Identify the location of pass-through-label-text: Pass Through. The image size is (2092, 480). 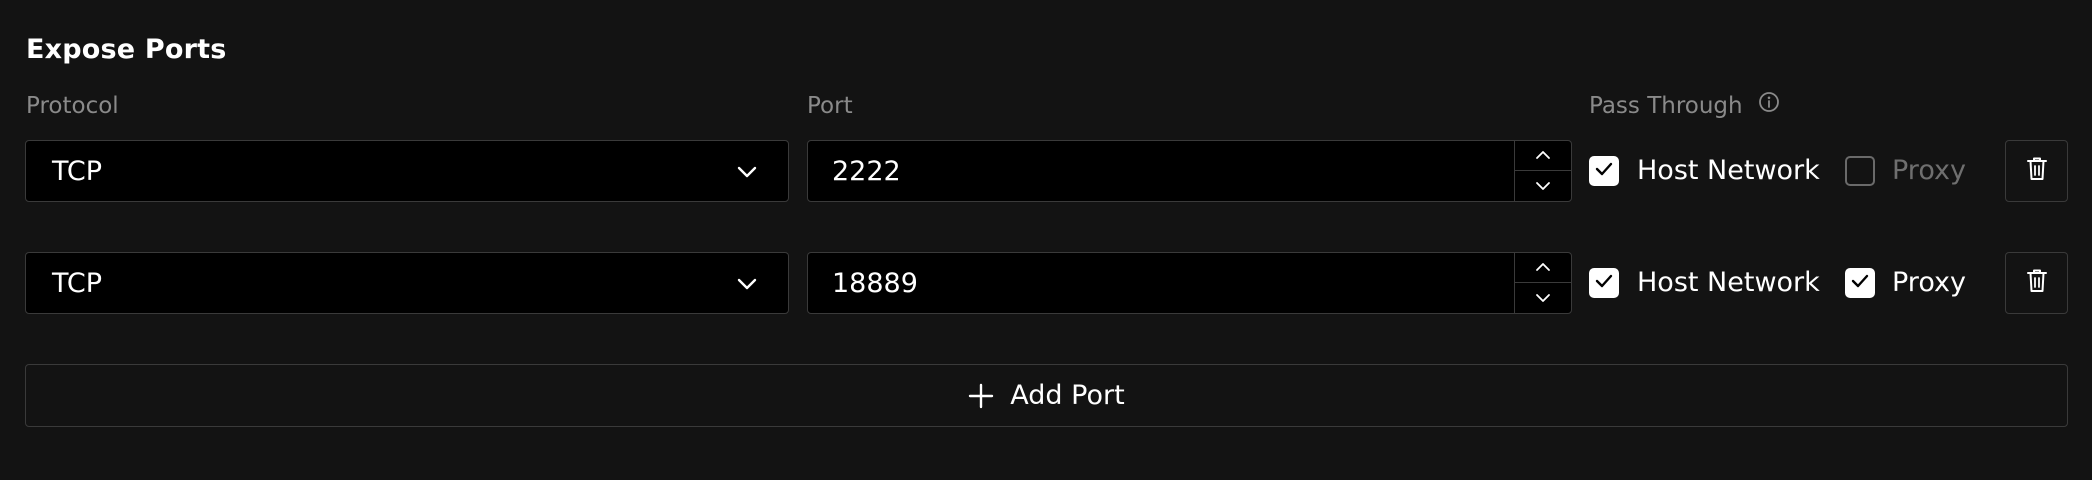
(1666, 106).